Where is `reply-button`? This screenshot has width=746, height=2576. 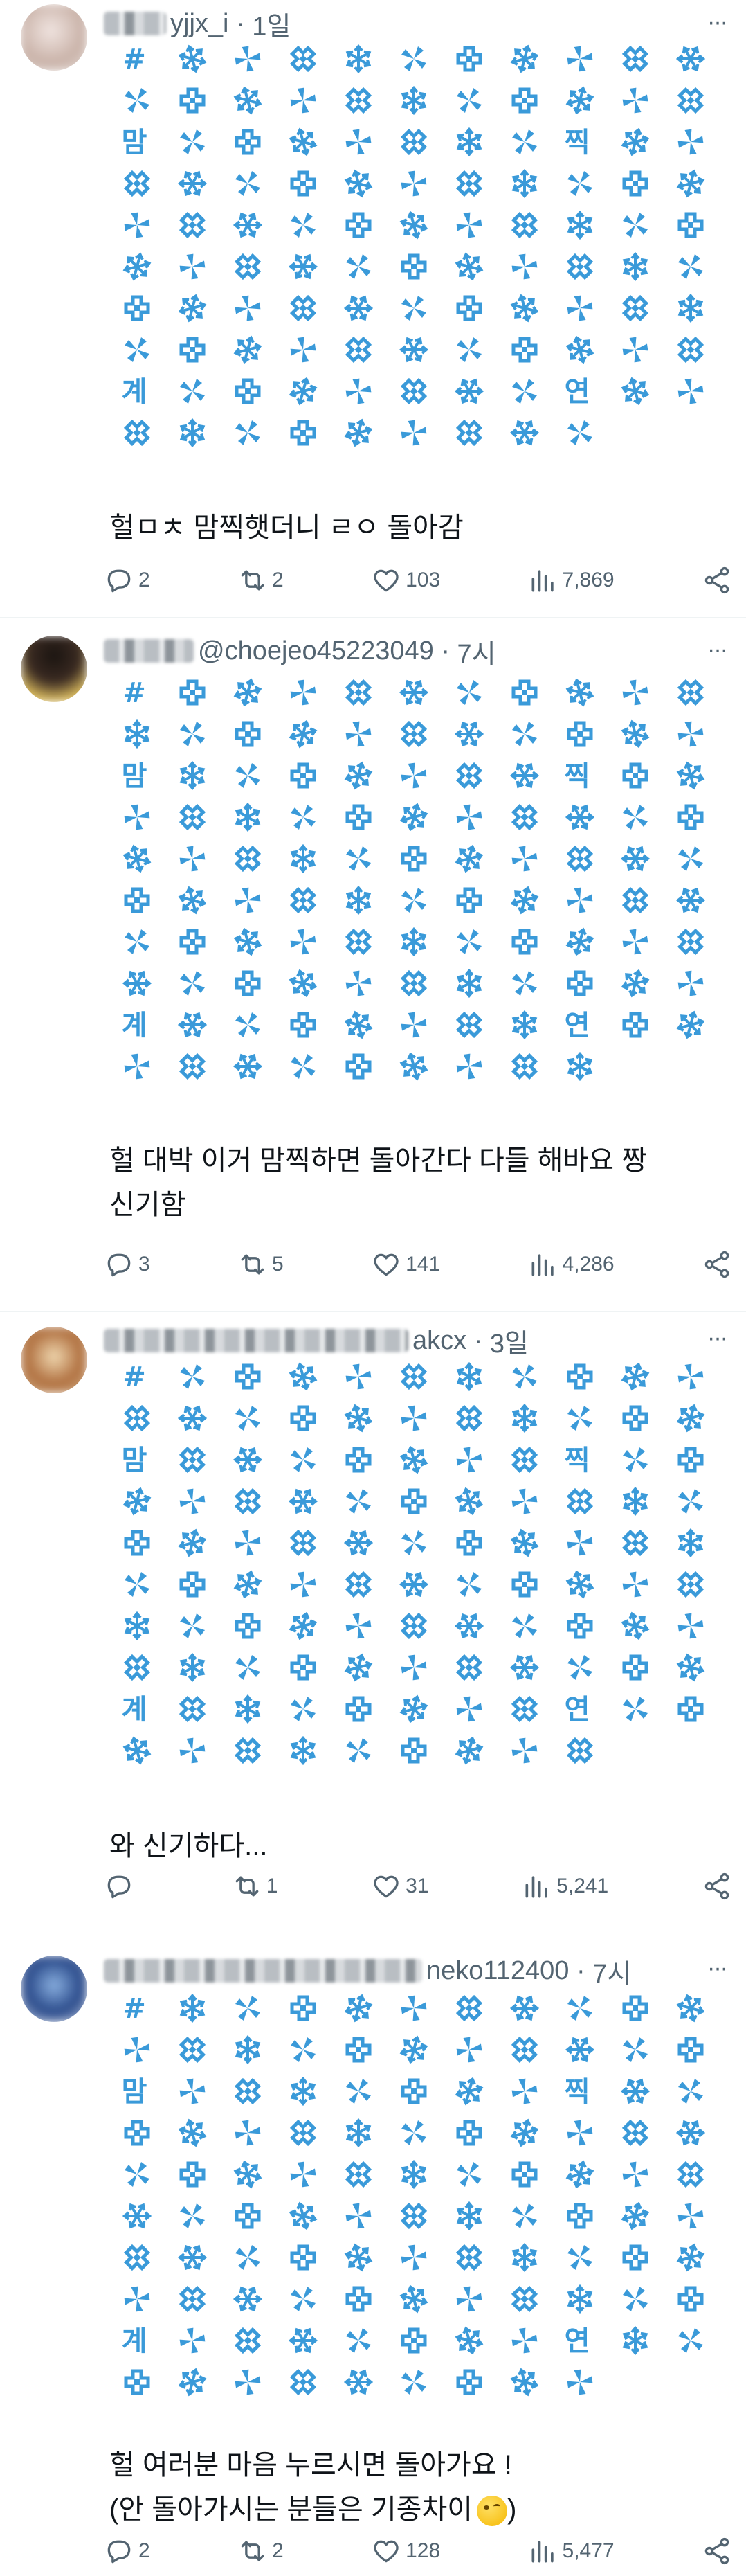 reply-button is located at coordinates (121, 1886).